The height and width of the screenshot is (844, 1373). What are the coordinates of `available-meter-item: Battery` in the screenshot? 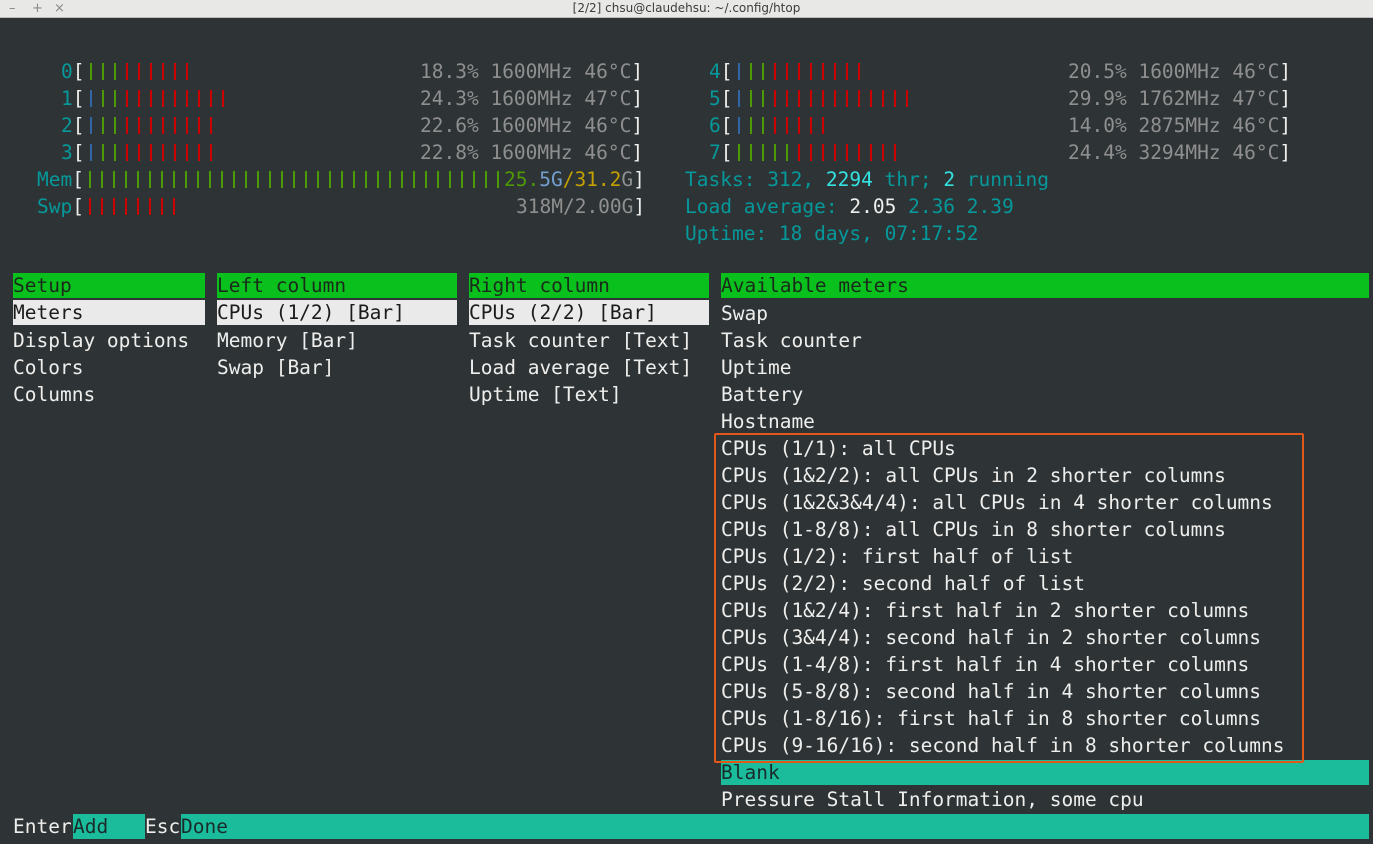 It's located at (762, 394).